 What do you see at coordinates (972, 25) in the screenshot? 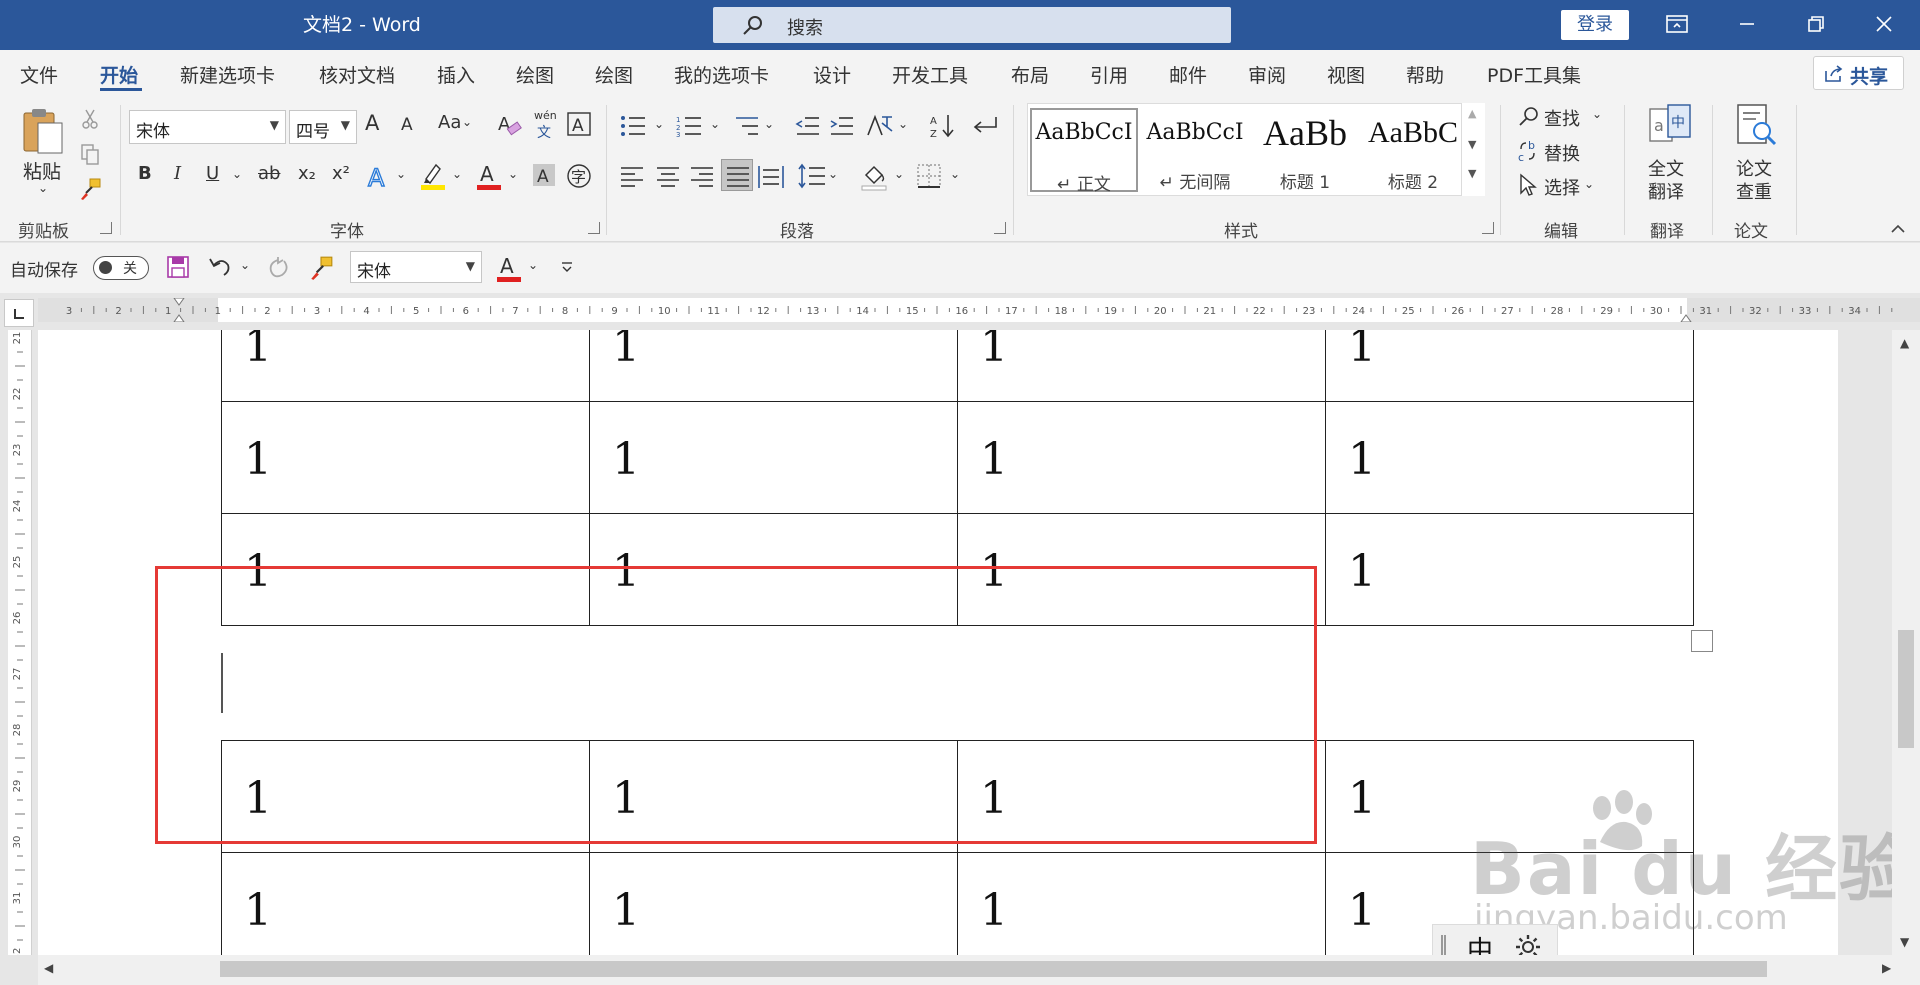
I see `search-input: 搜索` at bounding box center [972, 25].